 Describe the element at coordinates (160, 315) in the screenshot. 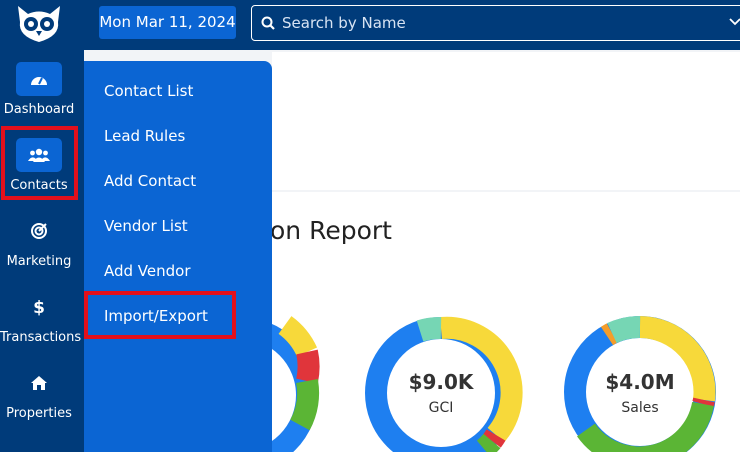

I see `import-export-highlight` at that location.